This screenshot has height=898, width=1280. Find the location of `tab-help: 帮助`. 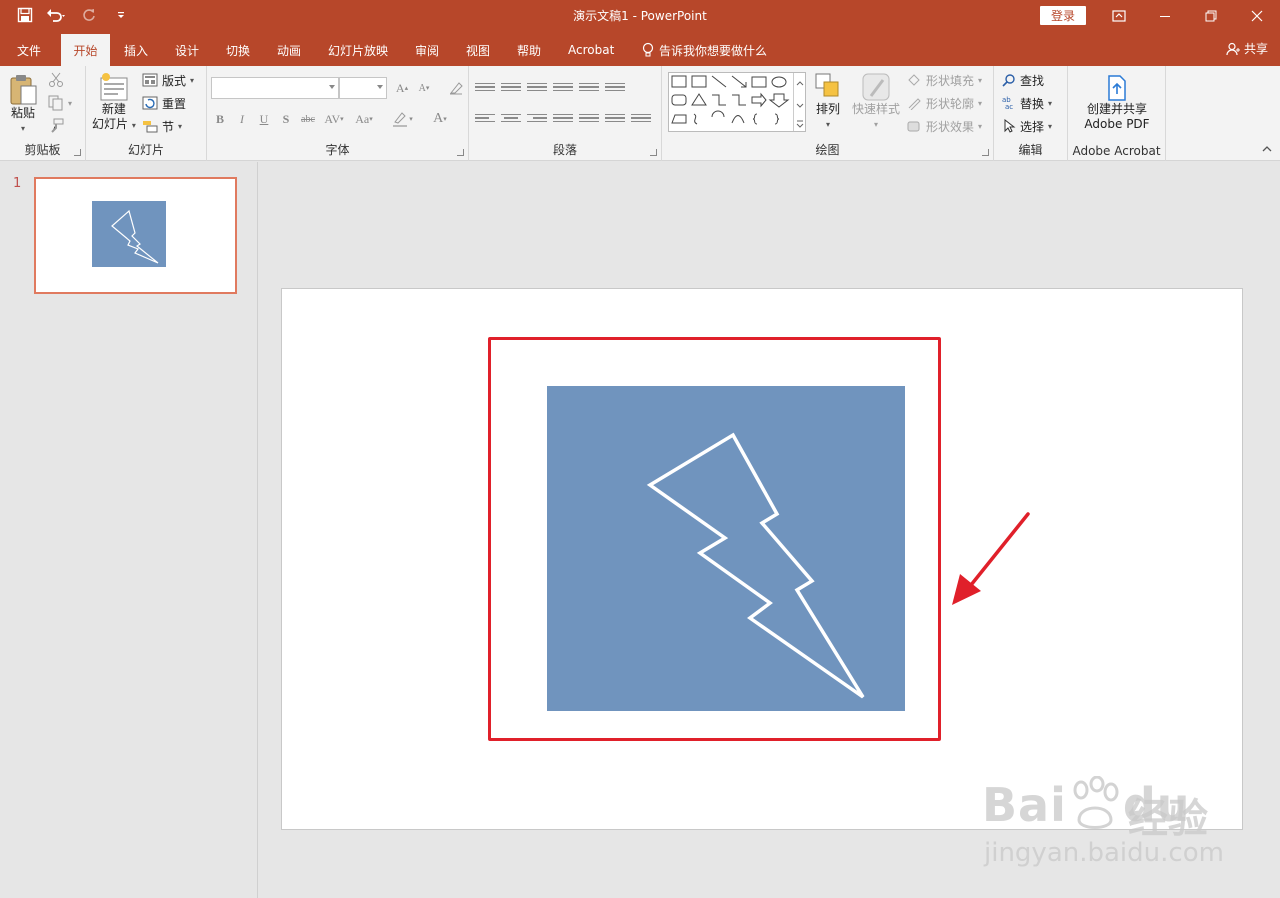

tab-help: 帮助 is located at coordinates (529, 50).